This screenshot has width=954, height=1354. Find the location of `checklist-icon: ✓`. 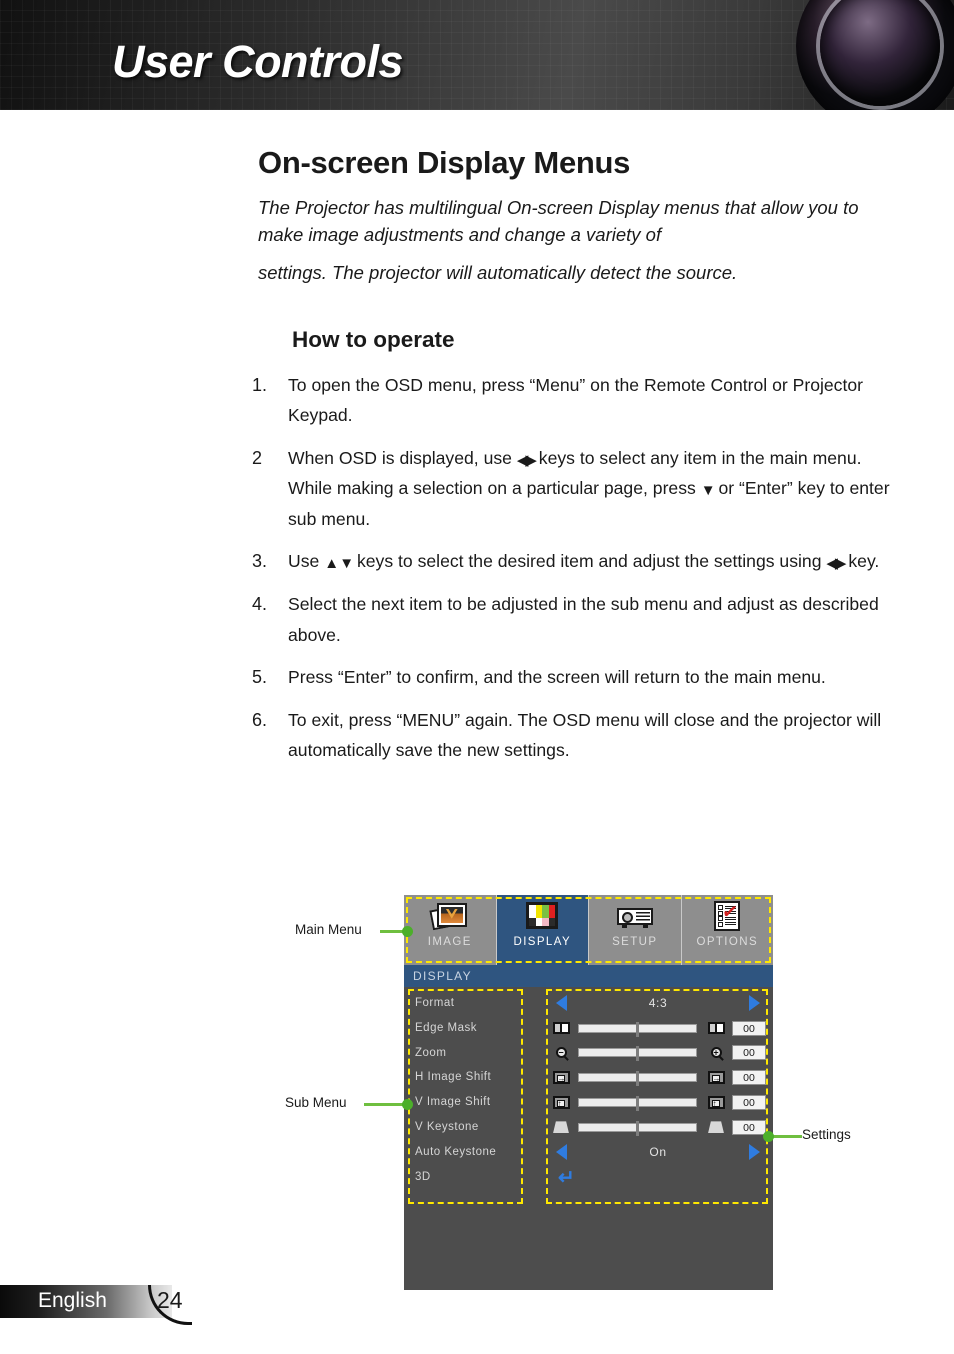

checklist-icon: ✓ is located at coordinates (727, 917).